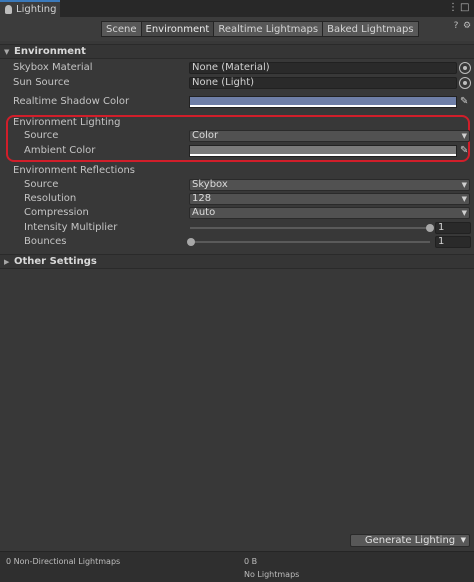  I want to click on bounces-slider-track, so click(310, 242).